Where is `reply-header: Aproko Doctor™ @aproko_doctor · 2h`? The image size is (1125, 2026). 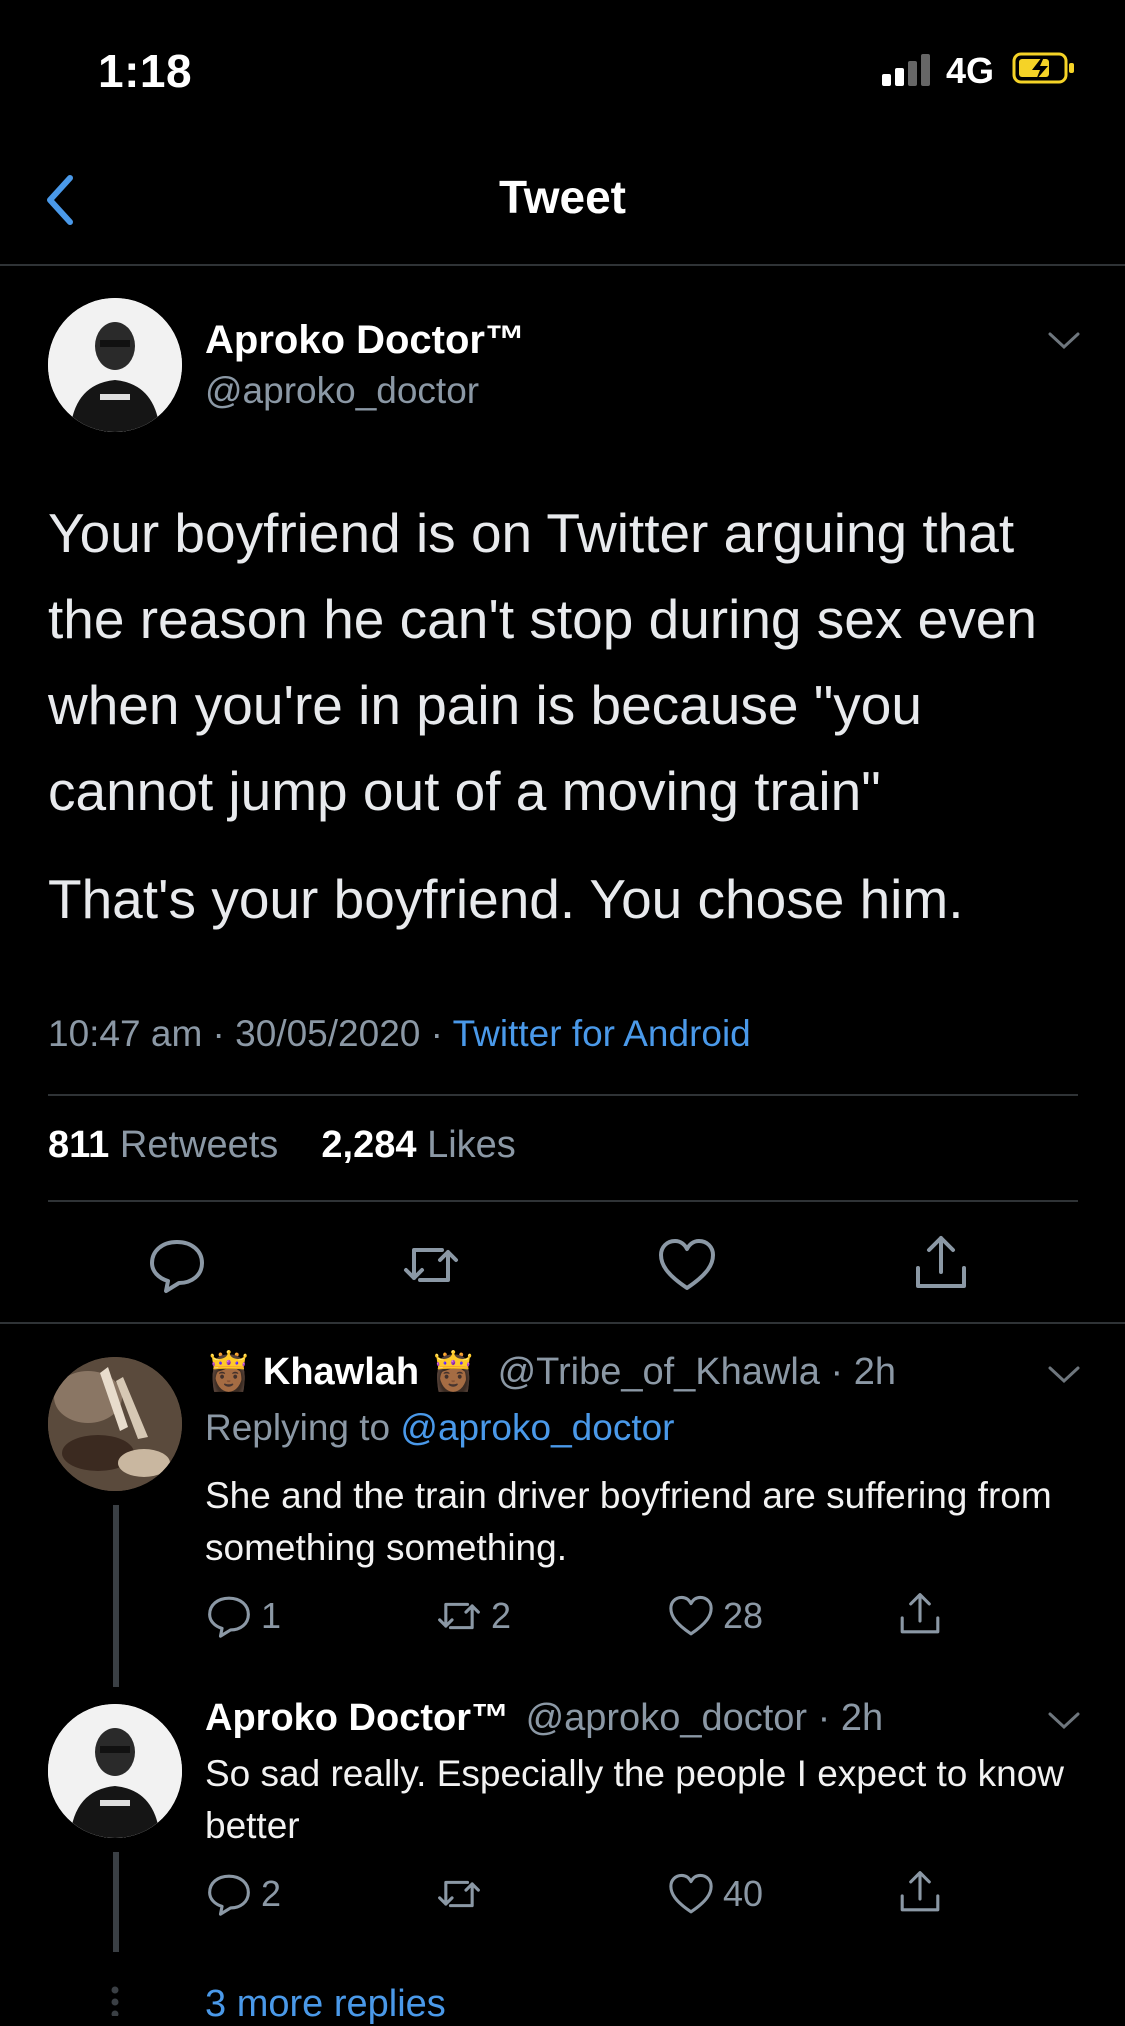 reply-header: Aproko Doctor™ @aproko_doctor · 2h is located at coordinates (544, 1718).